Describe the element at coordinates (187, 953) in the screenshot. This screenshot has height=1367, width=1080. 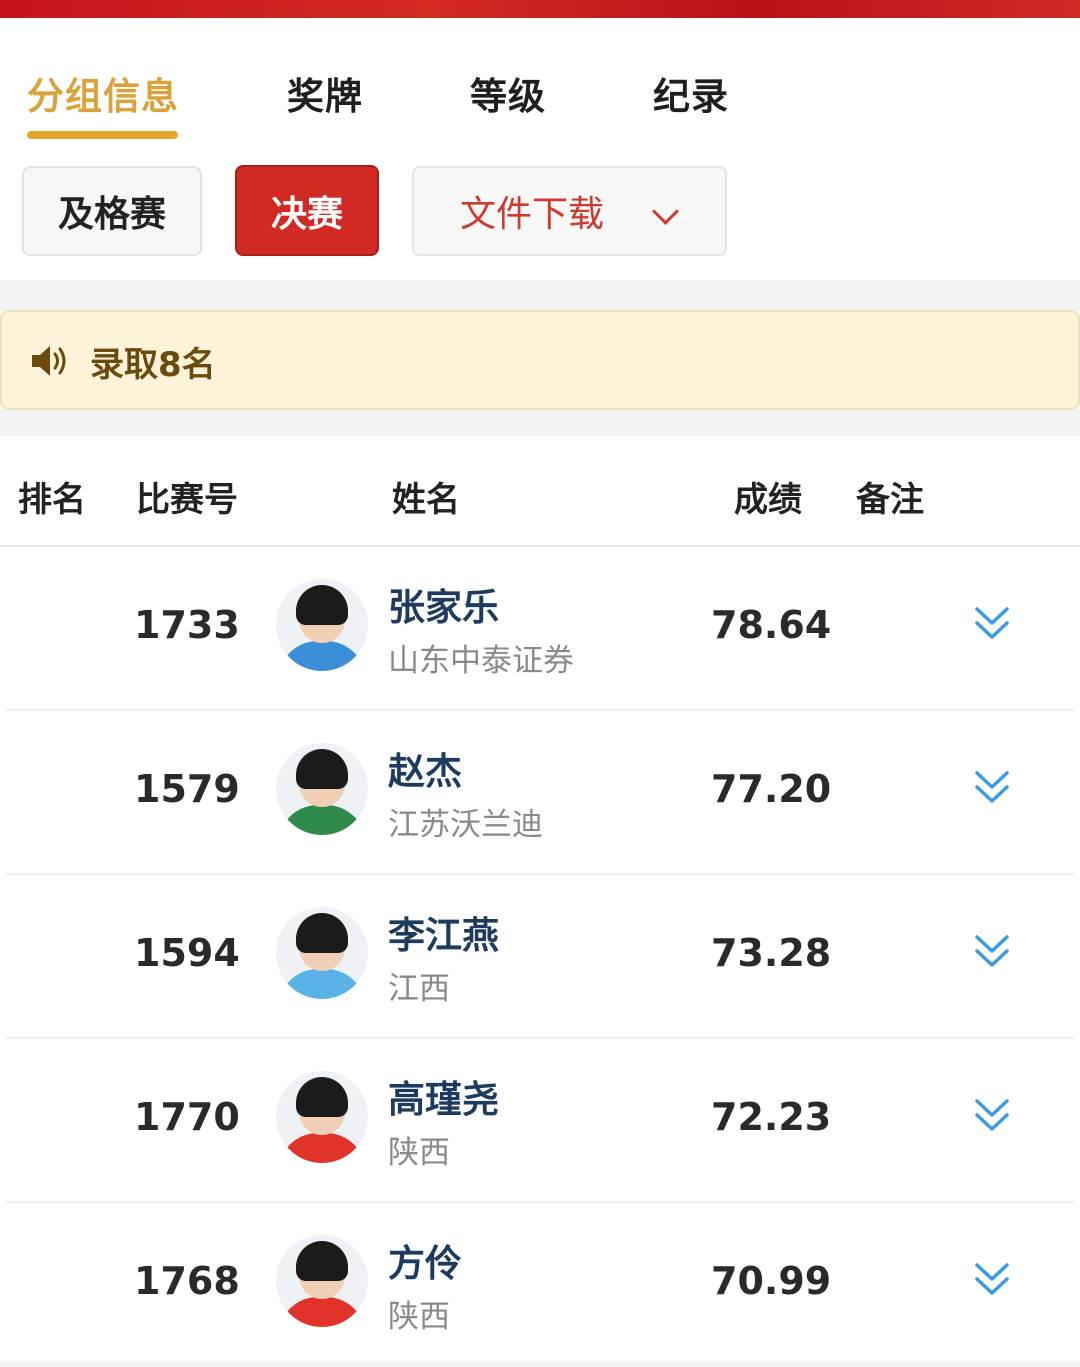
I see `bib-number: 1594` at that location.